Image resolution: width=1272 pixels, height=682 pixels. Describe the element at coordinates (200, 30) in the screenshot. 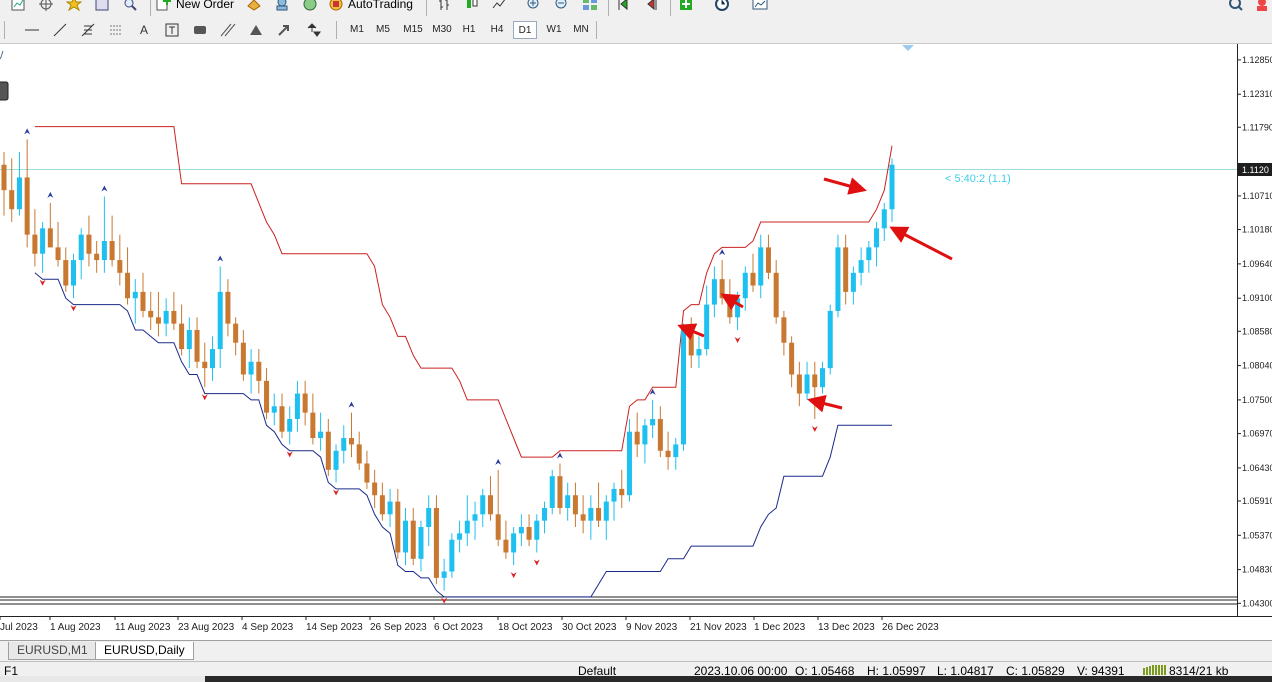

I see `rectangle-icon` at that location.